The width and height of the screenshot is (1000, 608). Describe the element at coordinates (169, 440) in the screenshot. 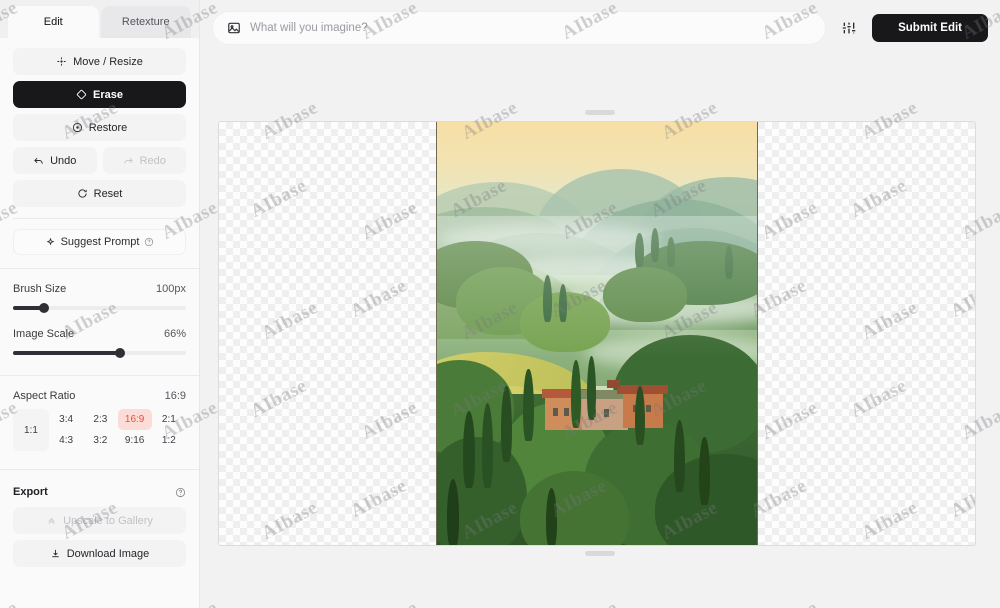

I see `aspect-option-1-2: 1:2` at that location.